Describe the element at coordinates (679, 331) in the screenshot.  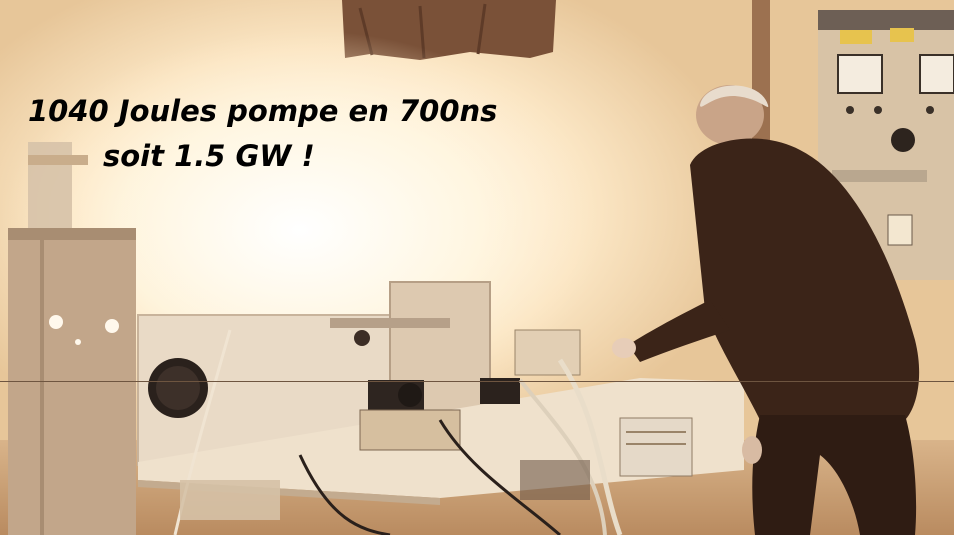
I see `person-arm` at that location.